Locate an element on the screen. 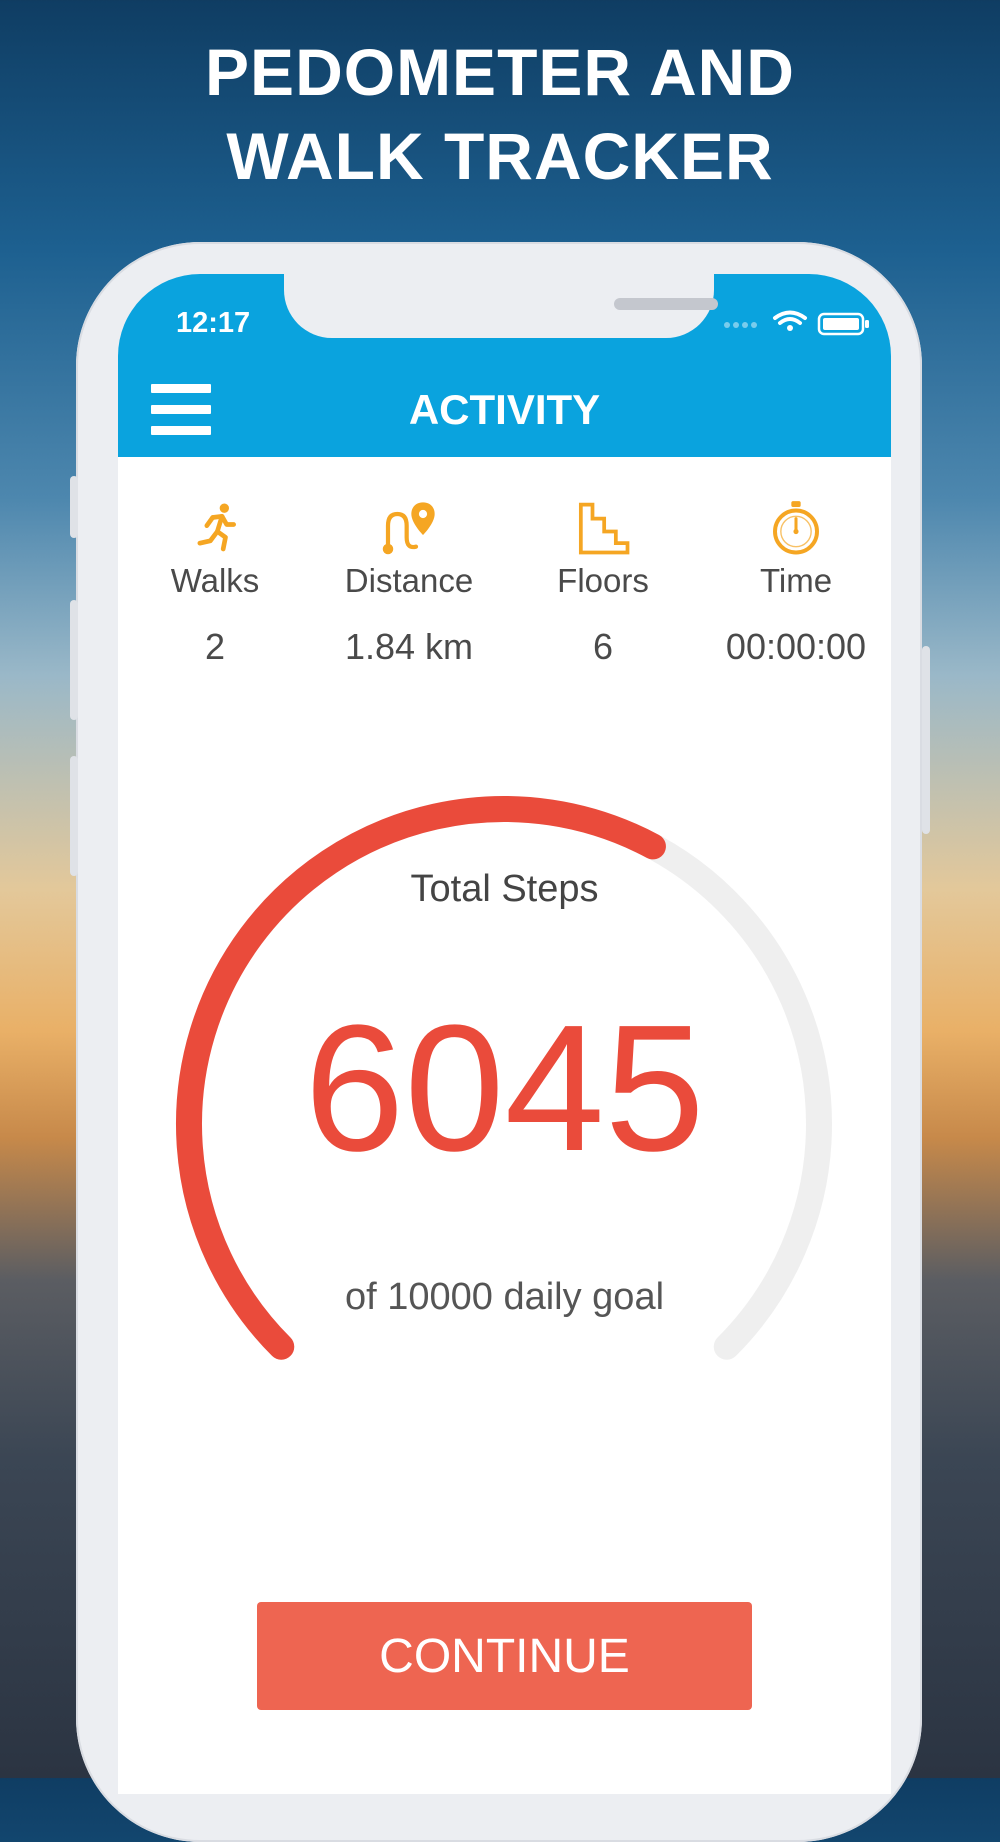 The width and height of the screenshot is (1000, 1842). signal-icon is located at coordinates (740, 325).